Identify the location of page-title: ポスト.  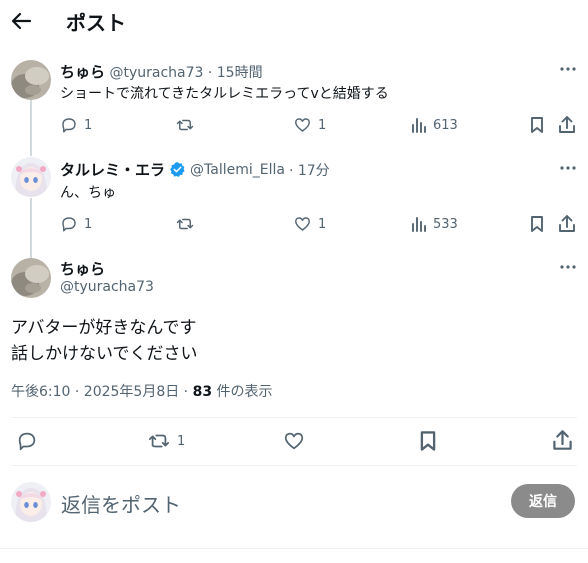
(96, 23).